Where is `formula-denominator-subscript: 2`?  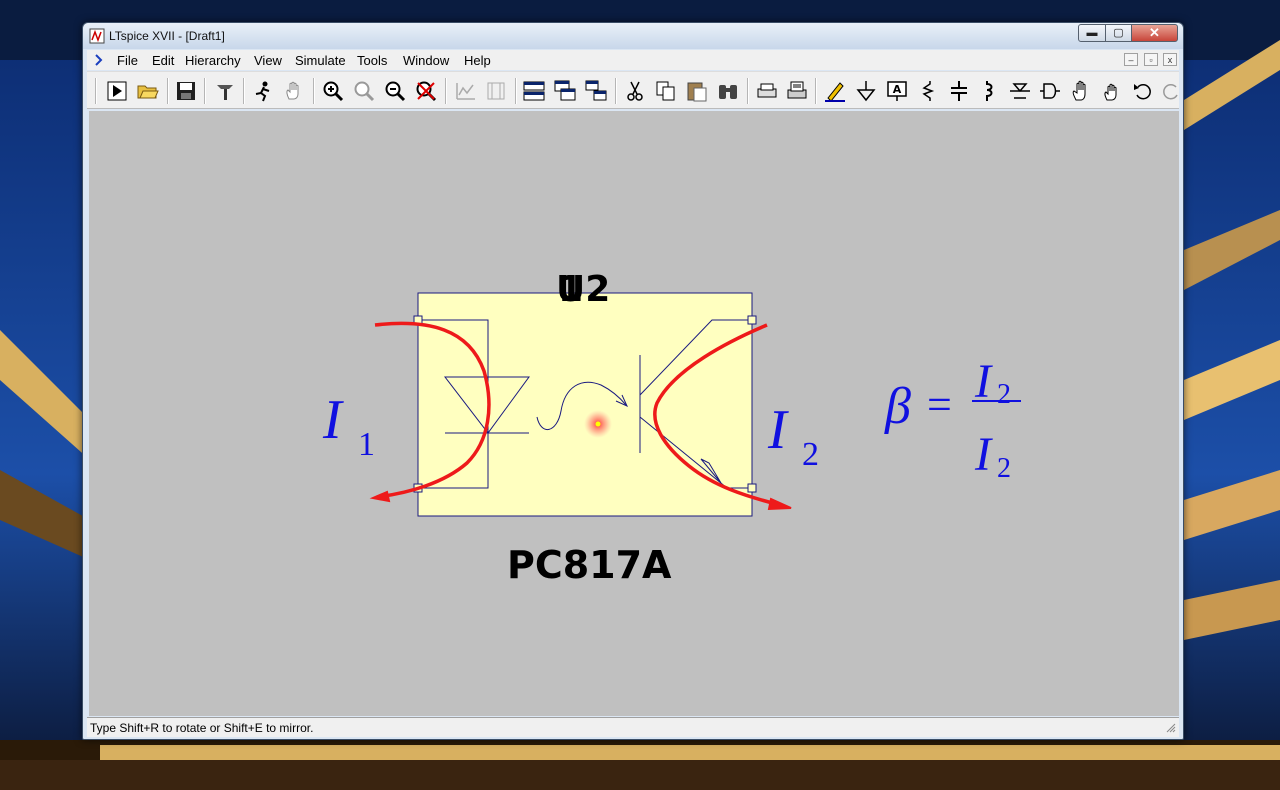
formula-denominator-subscript: 2 is located at coordinates (1004, 468).